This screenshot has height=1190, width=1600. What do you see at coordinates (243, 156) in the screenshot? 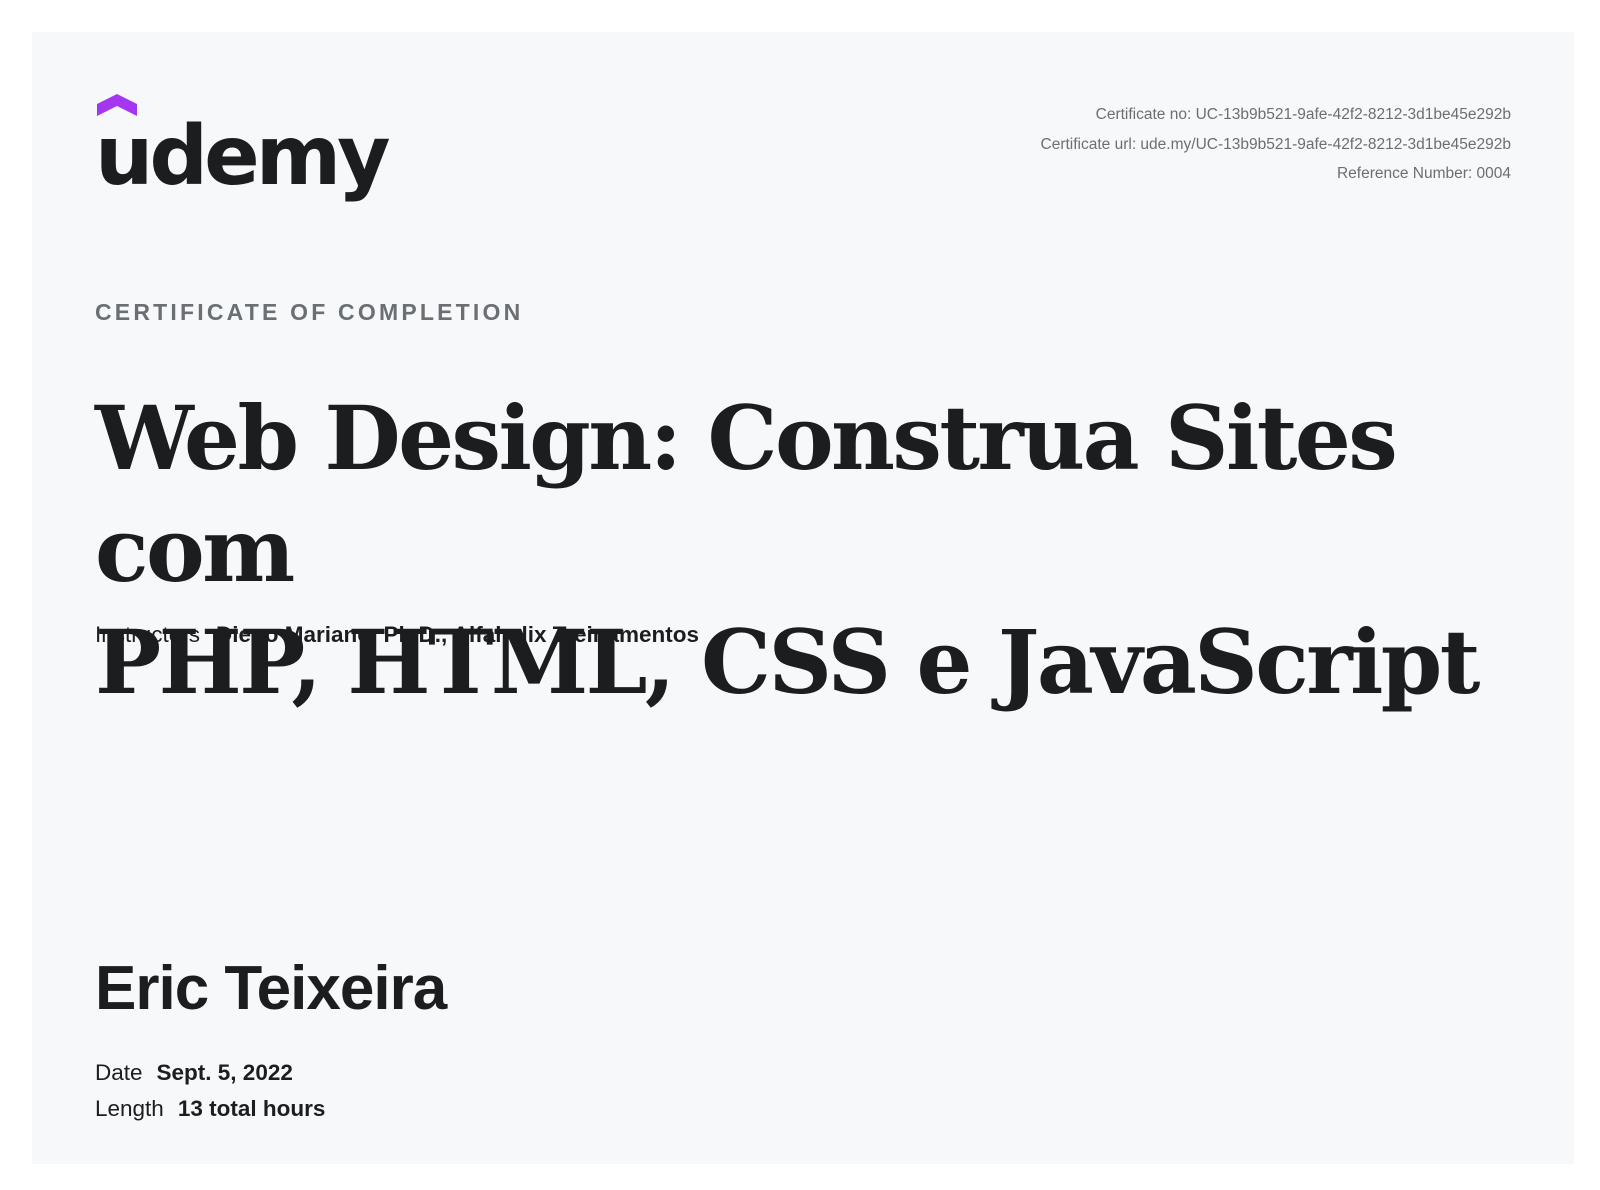
I see `udemy-wordmark: udemy` at bounding box center [243, 156].